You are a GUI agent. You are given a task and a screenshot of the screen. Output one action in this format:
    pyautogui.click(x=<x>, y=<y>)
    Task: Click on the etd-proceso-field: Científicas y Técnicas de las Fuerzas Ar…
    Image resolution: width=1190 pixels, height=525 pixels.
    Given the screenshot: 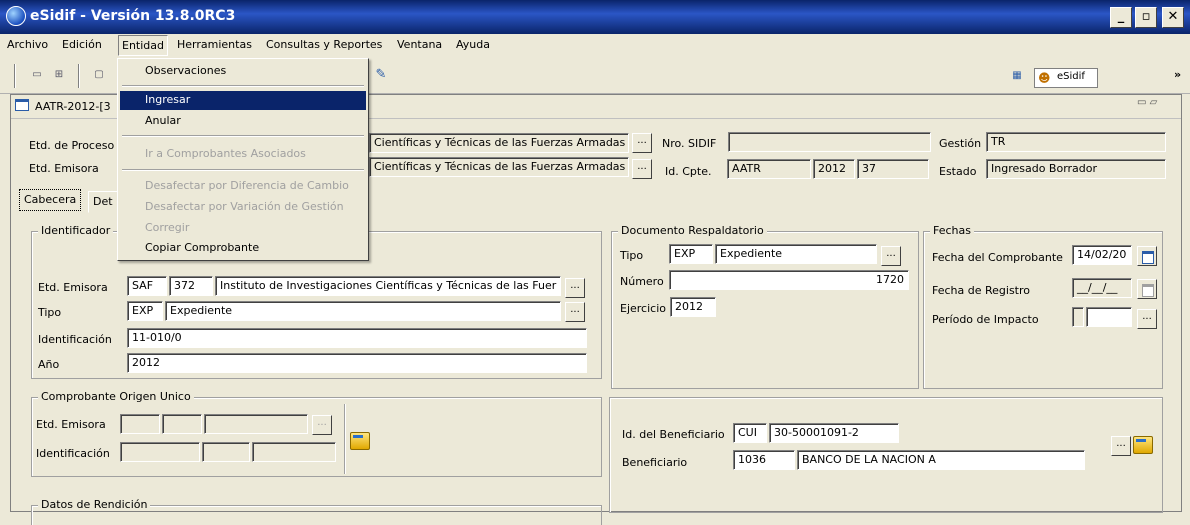 What is the action you would take?
    pyautogui.click(x=499, y=143)
    